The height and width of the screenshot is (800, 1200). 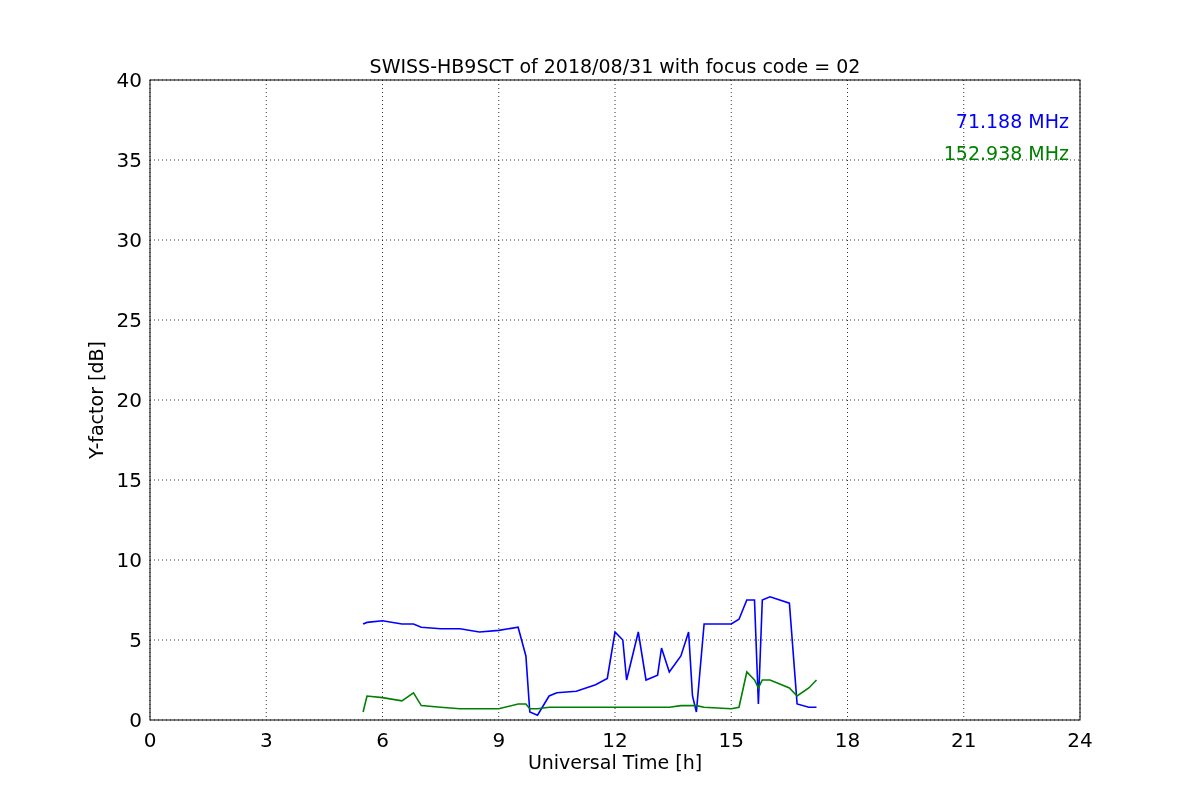 I want to click on y-tick-label: 10, so click(x=129, y=560).